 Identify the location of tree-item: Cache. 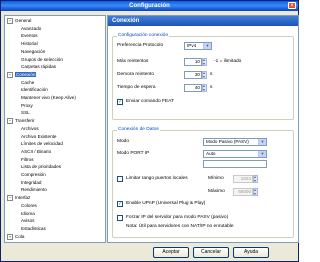
(27, 83).